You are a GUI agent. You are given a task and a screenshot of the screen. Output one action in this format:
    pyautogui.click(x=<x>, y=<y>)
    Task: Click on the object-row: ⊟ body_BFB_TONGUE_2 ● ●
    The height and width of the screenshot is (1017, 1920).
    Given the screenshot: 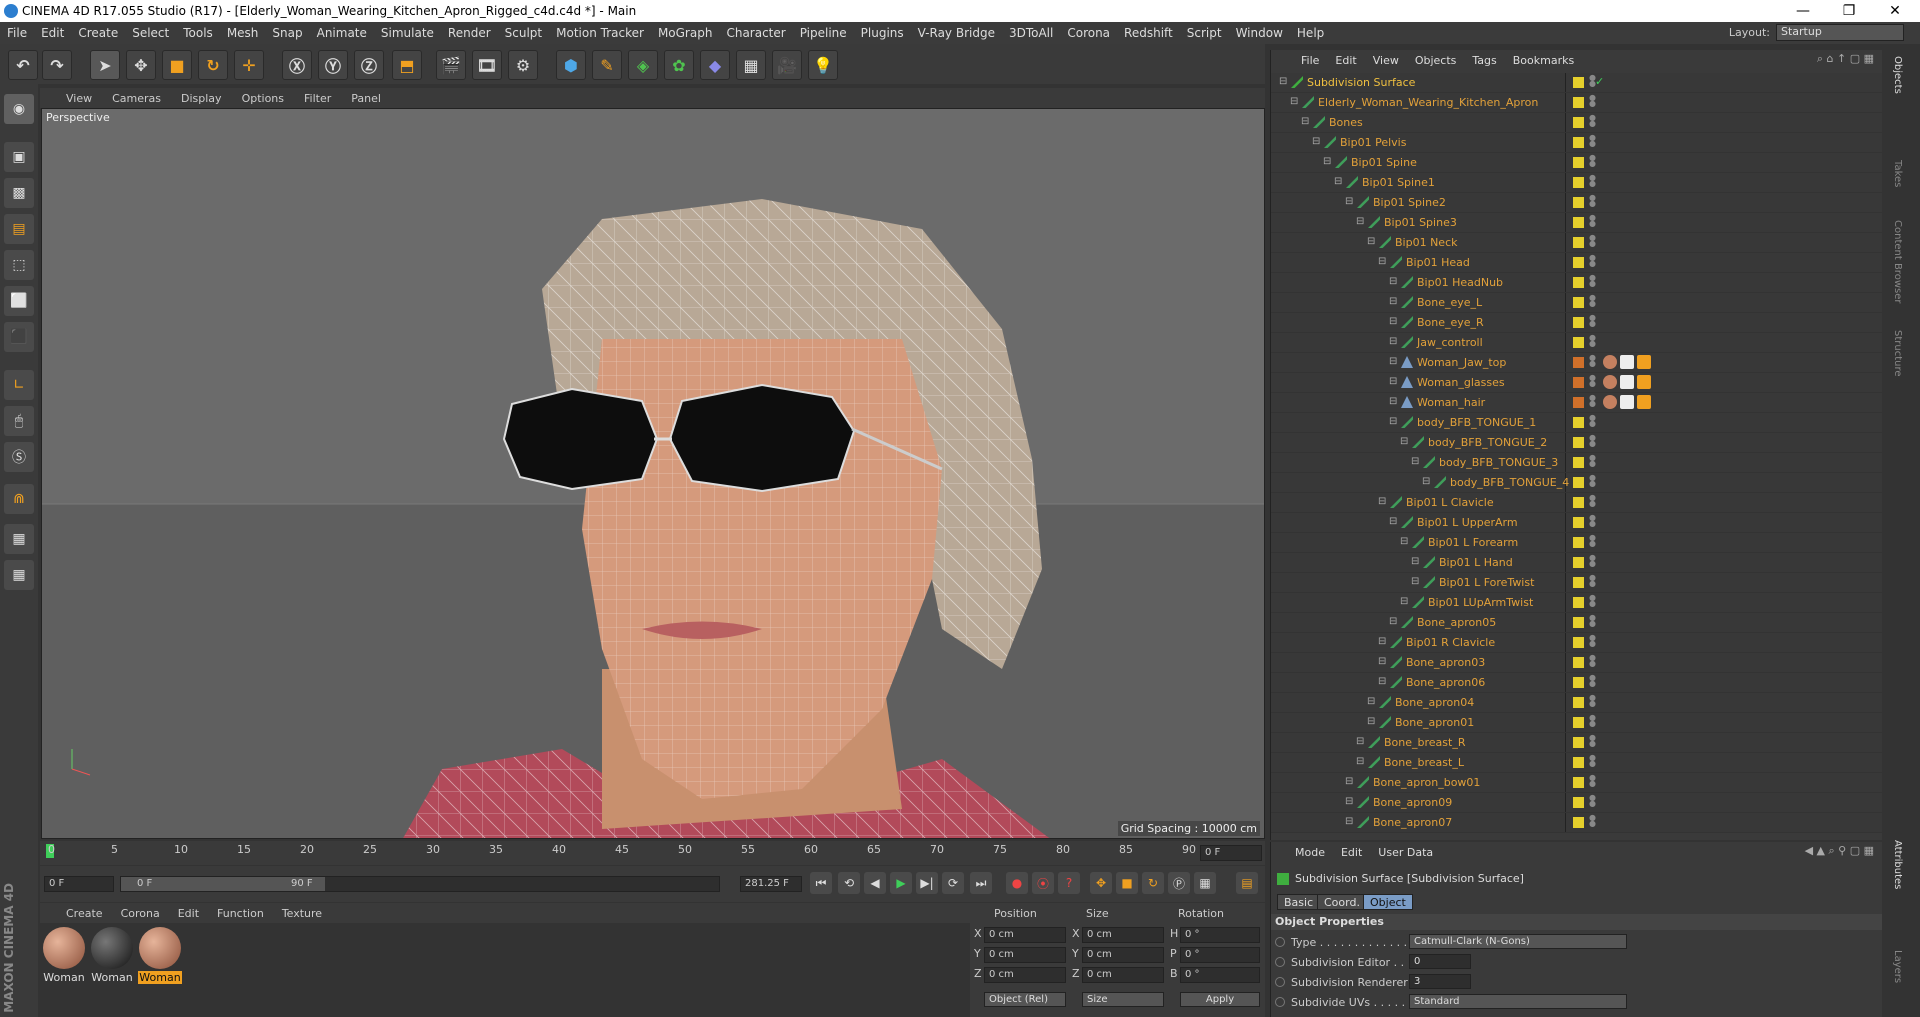 What is the action you would take?
    pyautogui.click(x=1577, y=443)
    